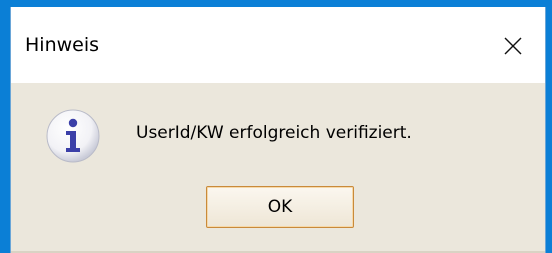  What do you see at coordinates (73, 136) in the screenshot?
I see `info-icon` at bounding box center [73, 136].